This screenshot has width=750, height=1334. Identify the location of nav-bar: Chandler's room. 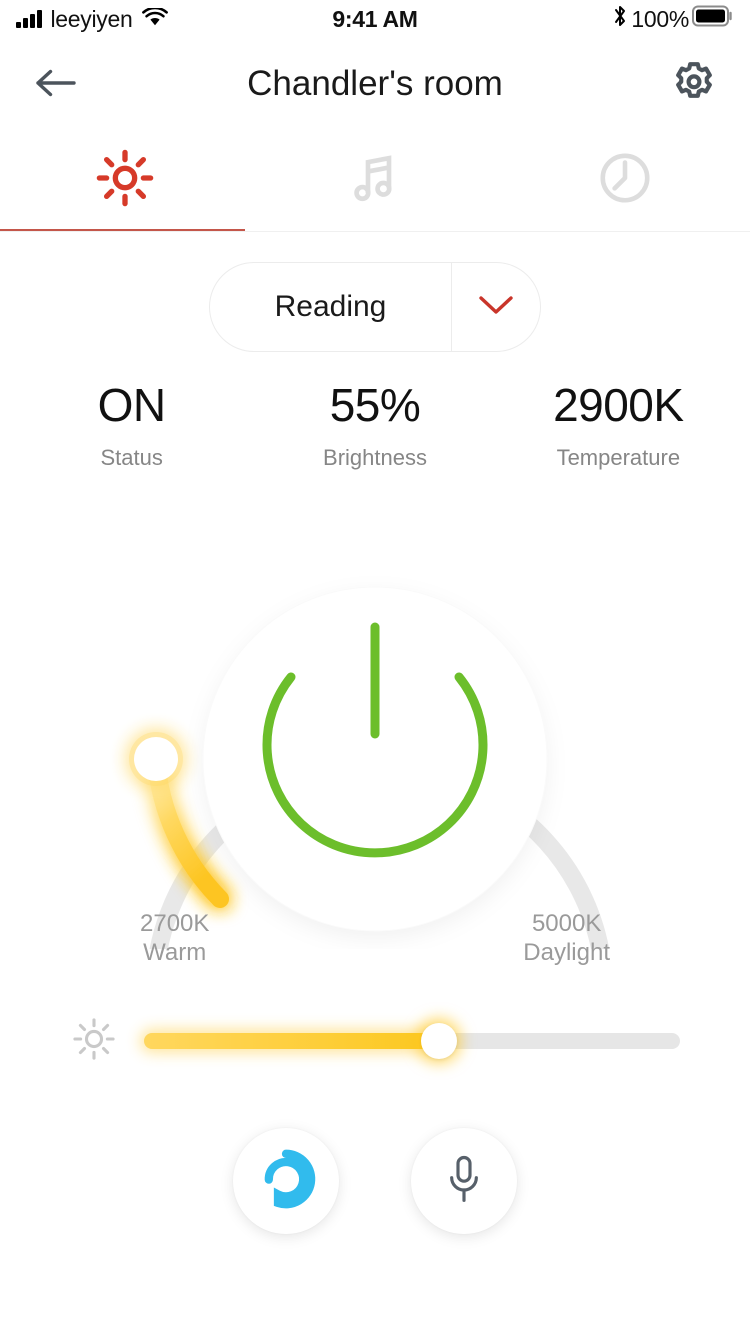
(375, 84).